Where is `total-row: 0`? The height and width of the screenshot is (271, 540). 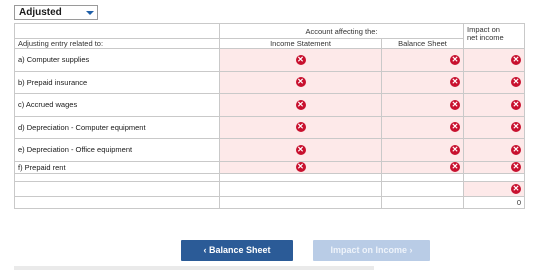 total-row: 0 is located at coordinates (269, 202).